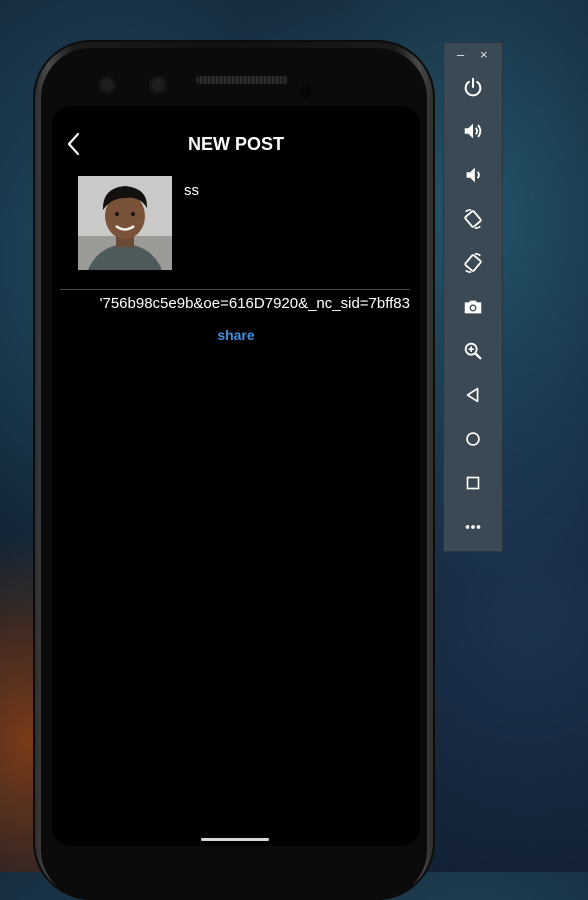 This screenshot has width=588, height=900. What do you see at coordinates (236, 335) in the screenshot?
I see `share-button: share` at bounding box center [236, 335].